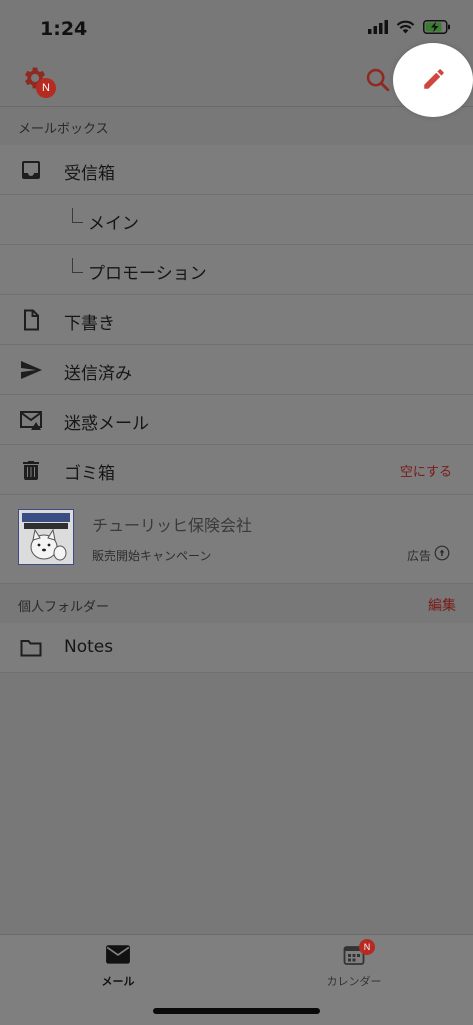  Describe the element at coordinates (31, 648) in the screenshot. I see `folder-icon` at that location.